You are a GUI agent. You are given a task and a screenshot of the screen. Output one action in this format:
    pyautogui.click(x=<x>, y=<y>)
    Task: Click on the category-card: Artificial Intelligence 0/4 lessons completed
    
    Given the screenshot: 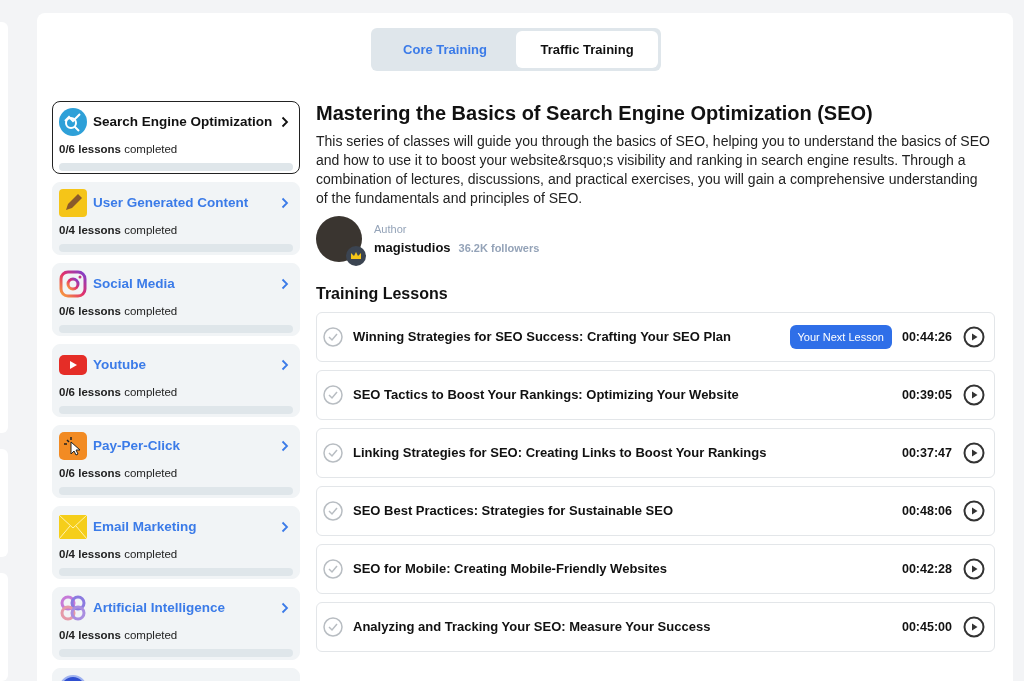 What is the action you would take?
    pyautogui.click(x=176, y=623)
    